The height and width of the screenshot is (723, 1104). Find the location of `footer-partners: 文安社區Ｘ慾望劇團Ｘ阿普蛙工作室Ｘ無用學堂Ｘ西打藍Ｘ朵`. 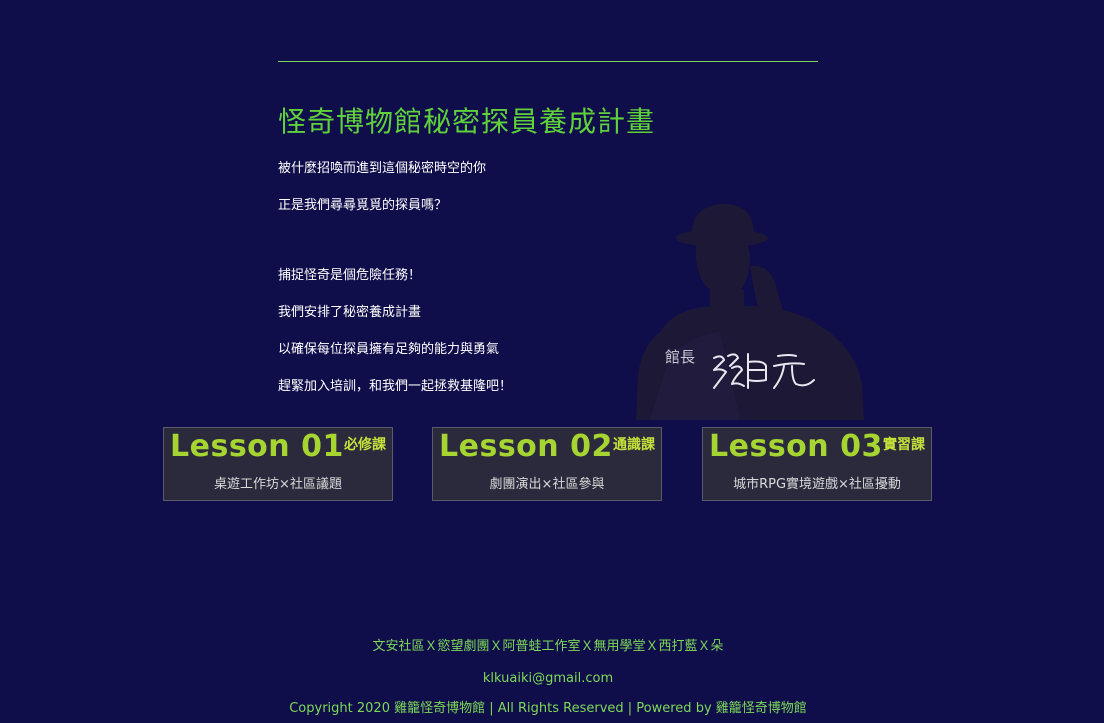

footer-partners: 文安社區Ｘ慾望劇團Ｘ阿普蛙工作室Ｘ無用學堂Ｘ西打藍Ｘ朵 is located at coordinates (548, 646).